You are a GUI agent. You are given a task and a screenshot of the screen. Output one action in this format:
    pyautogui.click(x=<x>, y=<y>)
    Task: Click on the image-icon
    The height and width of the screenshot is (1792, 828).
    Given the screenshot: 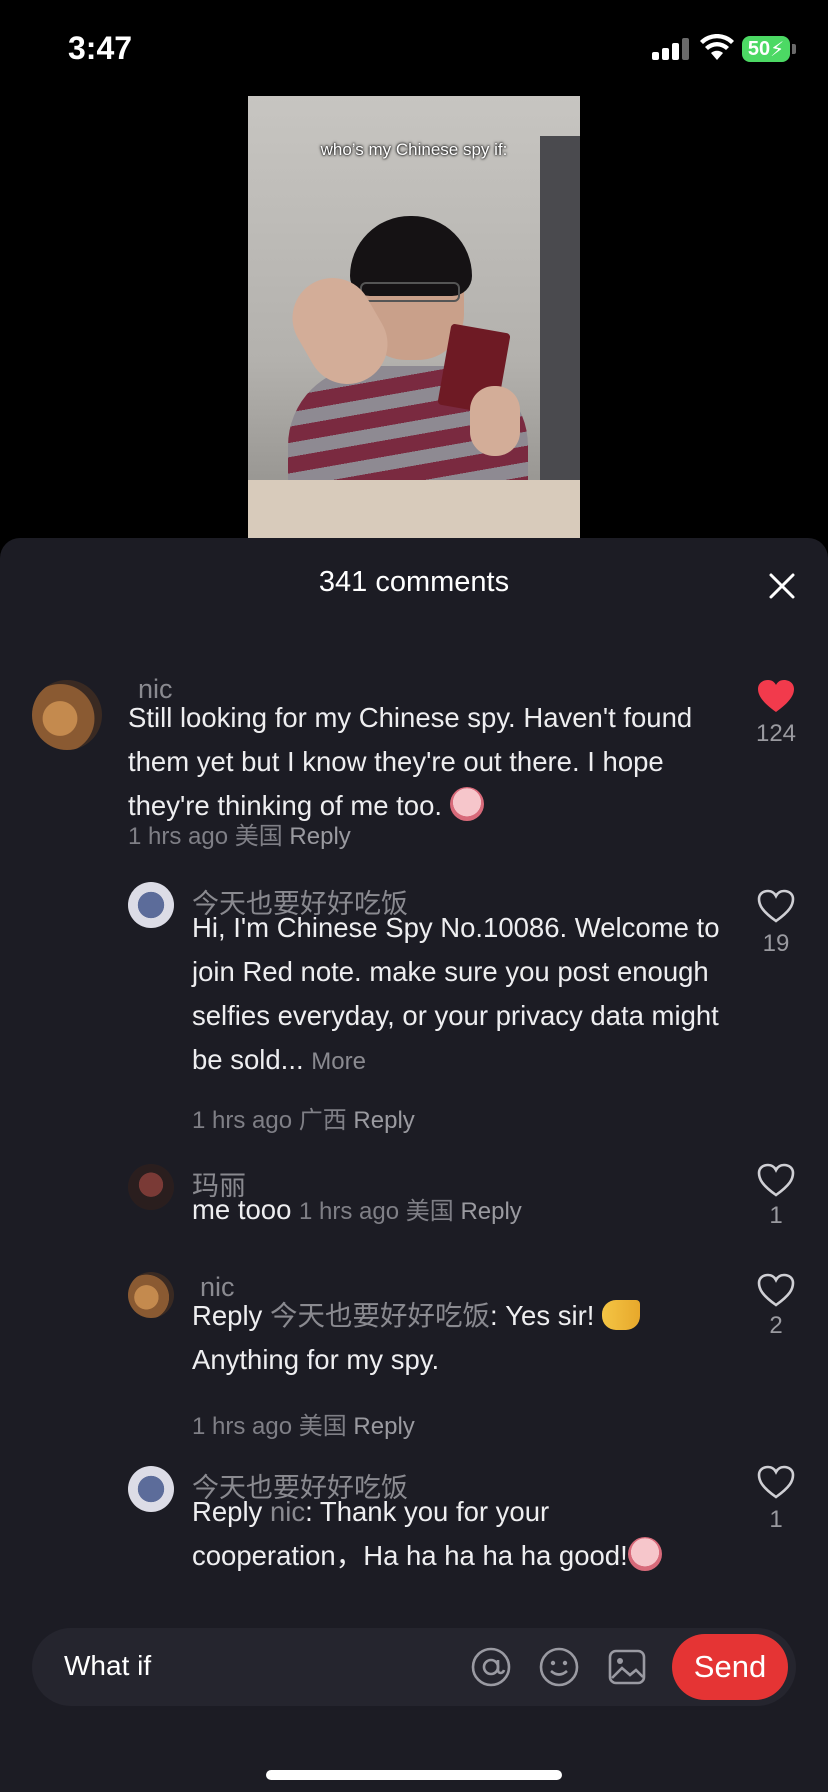 What is the action you would take?
    pyautogui.click(x=627, y=1667)
    